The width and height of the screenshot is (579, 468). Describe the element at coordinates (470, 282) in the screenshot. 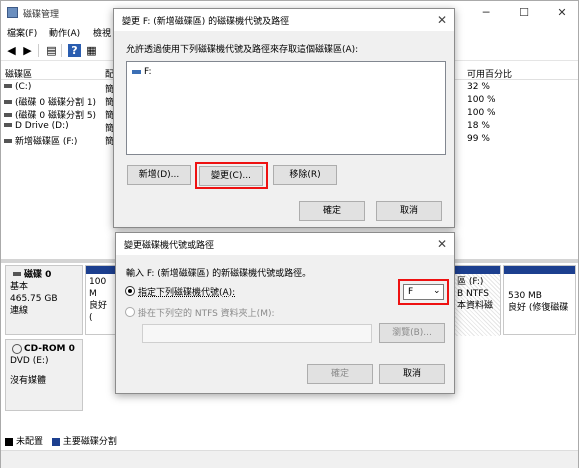

I see `partition-name: 區 (F:)` at that location.